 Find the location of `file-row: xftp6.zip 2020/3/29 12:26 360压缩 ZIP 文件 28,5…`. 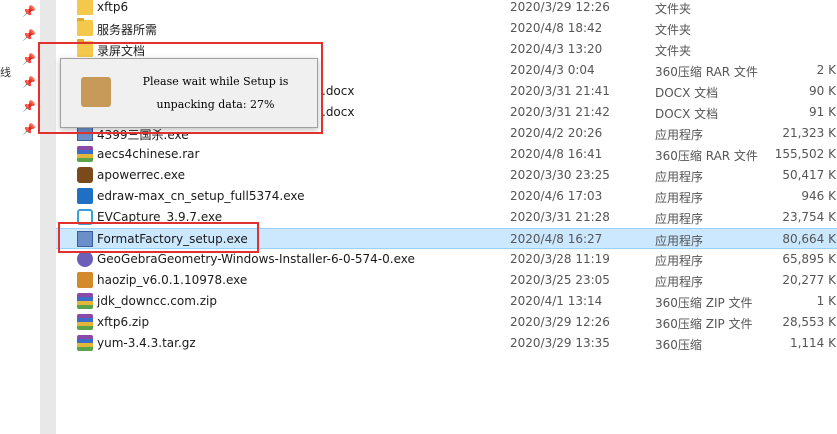

file-row: xftp6.zip 2020/3/29 12:26 360压缩 ZIP 文件 28,5… is located at coordinates (446, 322).